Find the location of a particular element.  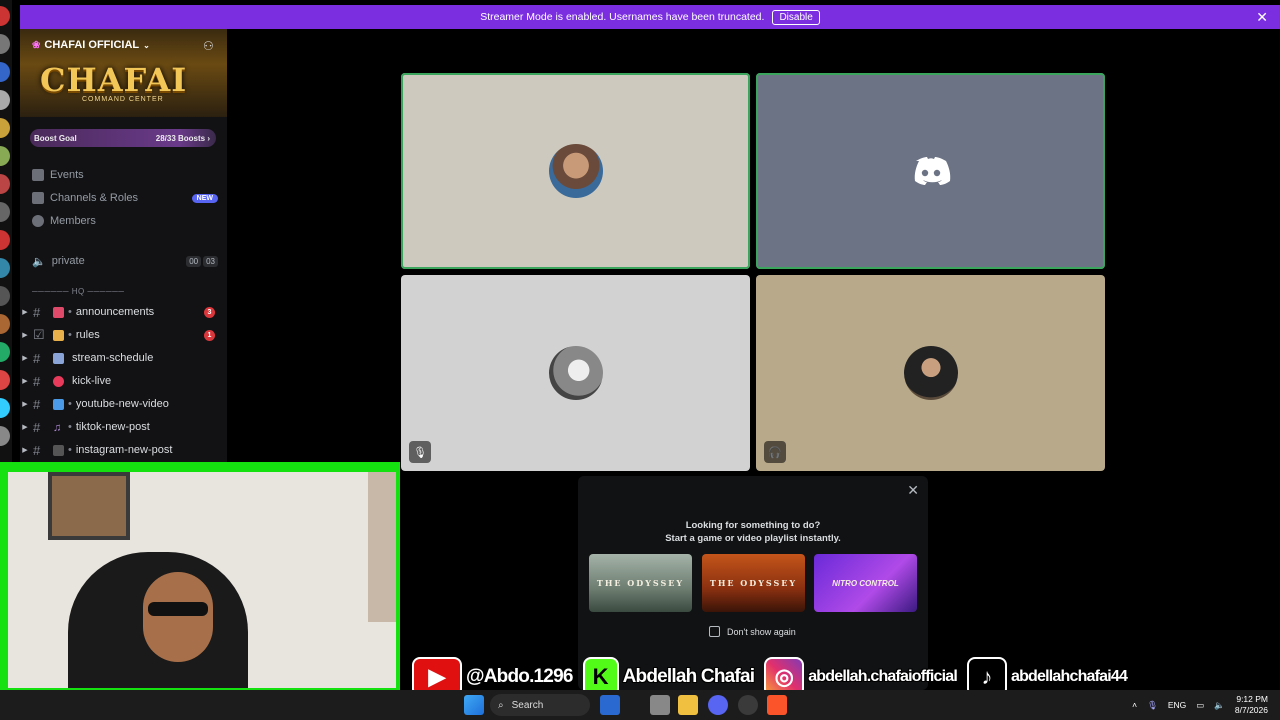

voice-channel-label: private is located at coordinates (68, 261).